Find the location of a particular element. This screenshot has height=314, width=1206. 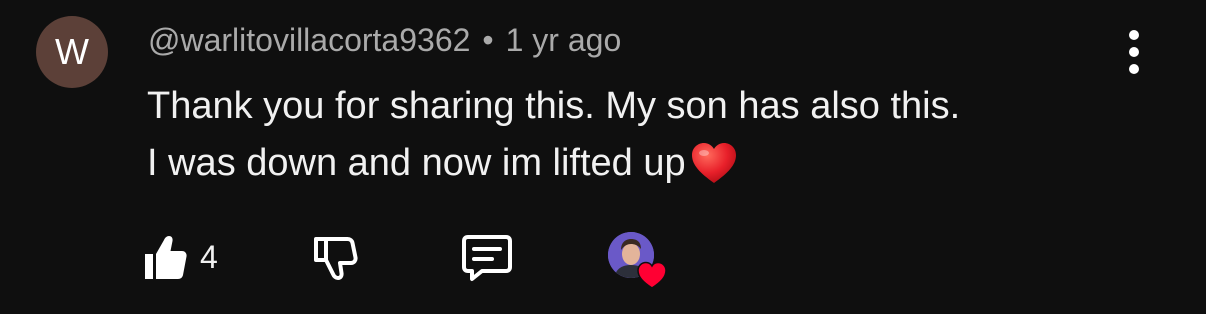

dislike-button is located at coordinates (335, 257).